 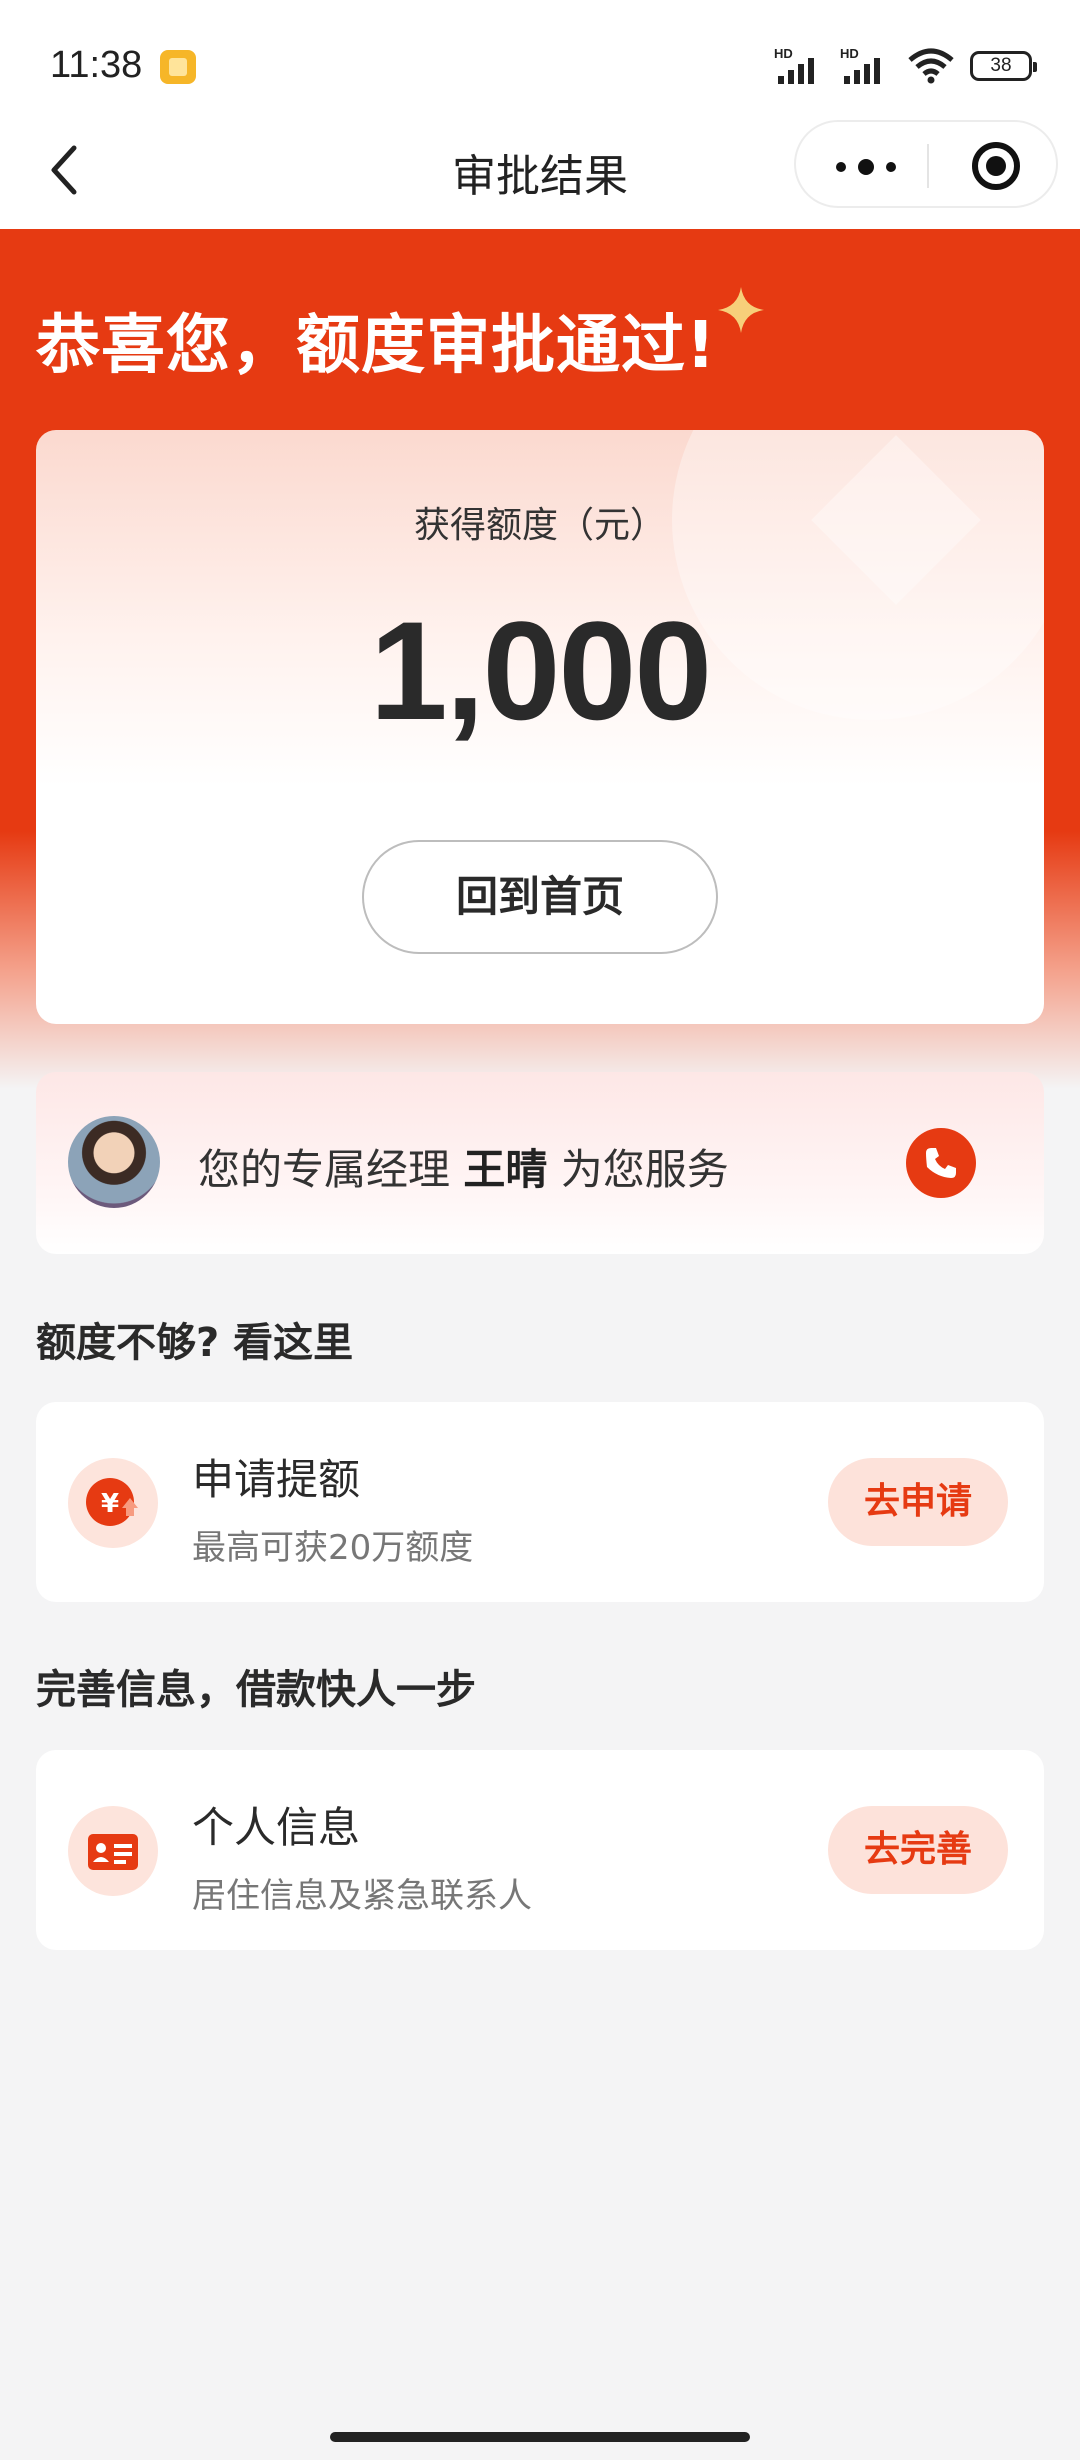 I want to click on hero-title: 恭喜您，额度审批通过!, so click(x=376, y=346).